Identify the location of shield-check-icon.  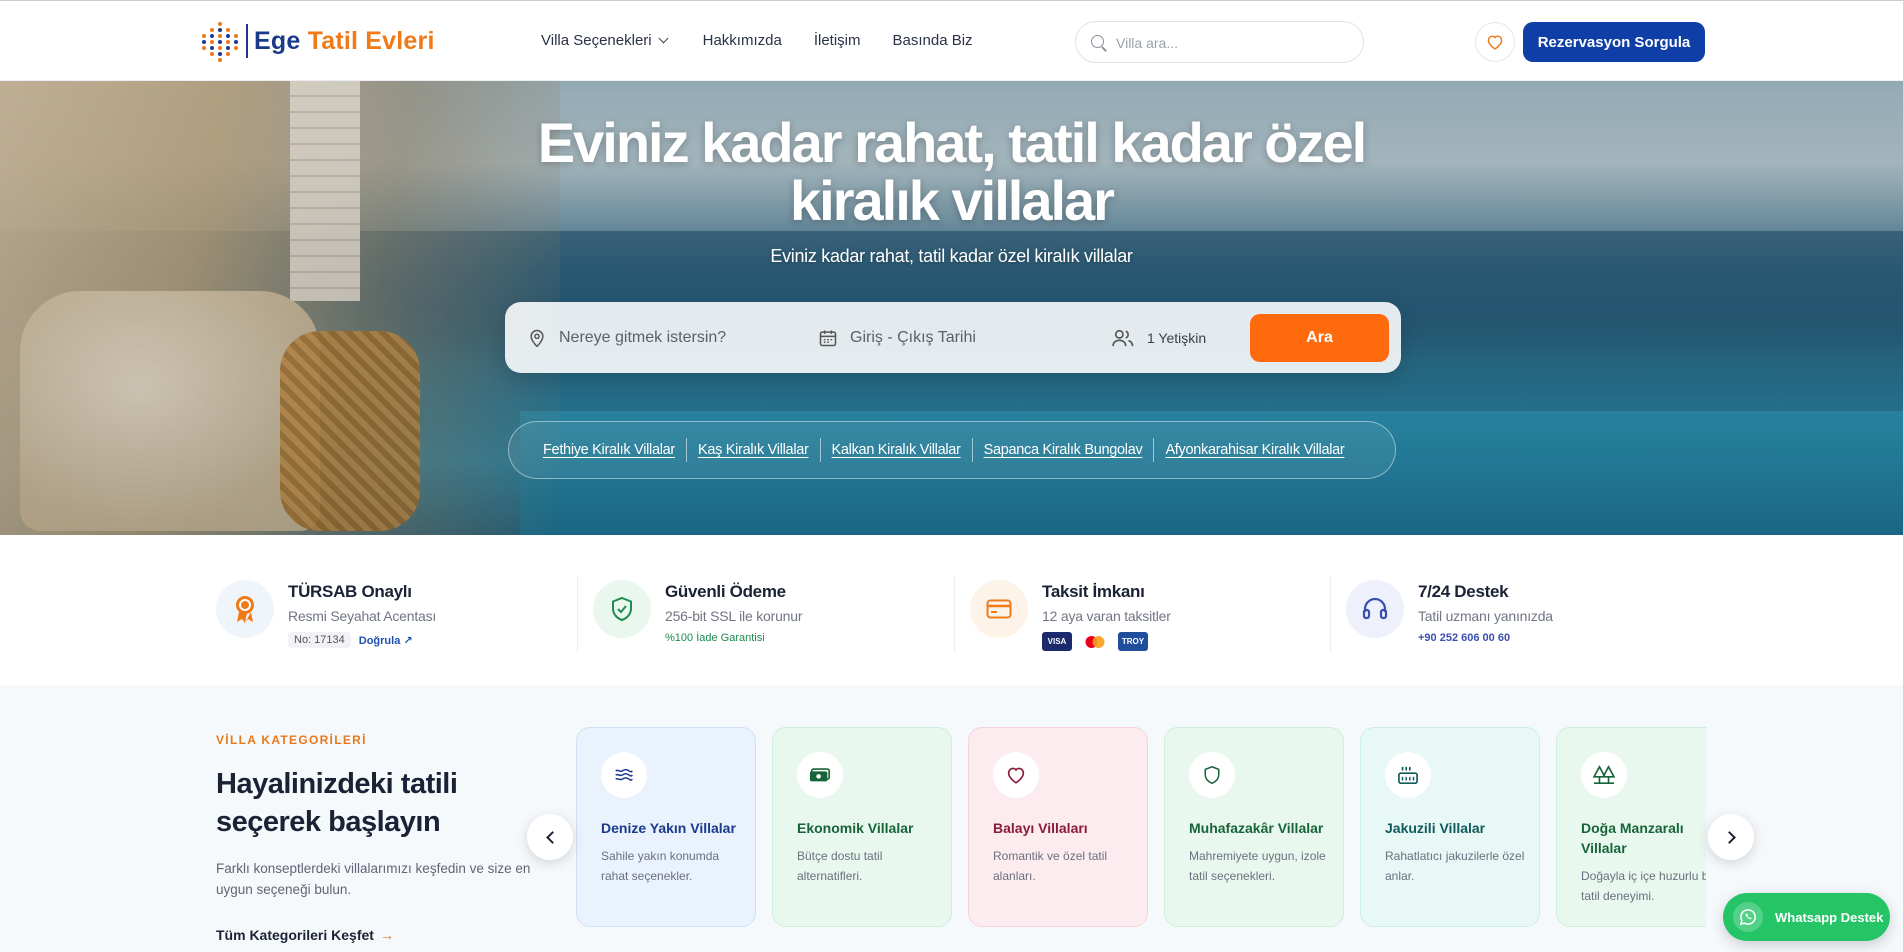
(622, 609).